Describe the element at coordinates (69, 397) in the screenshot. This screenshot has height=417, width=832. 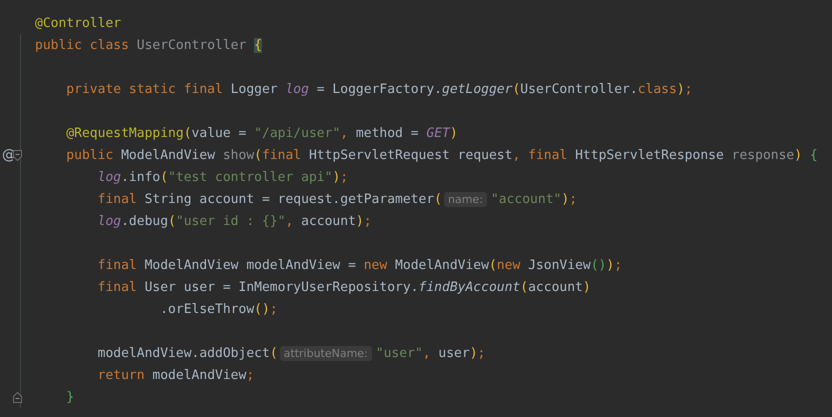
I see `bracket: }` at that location.